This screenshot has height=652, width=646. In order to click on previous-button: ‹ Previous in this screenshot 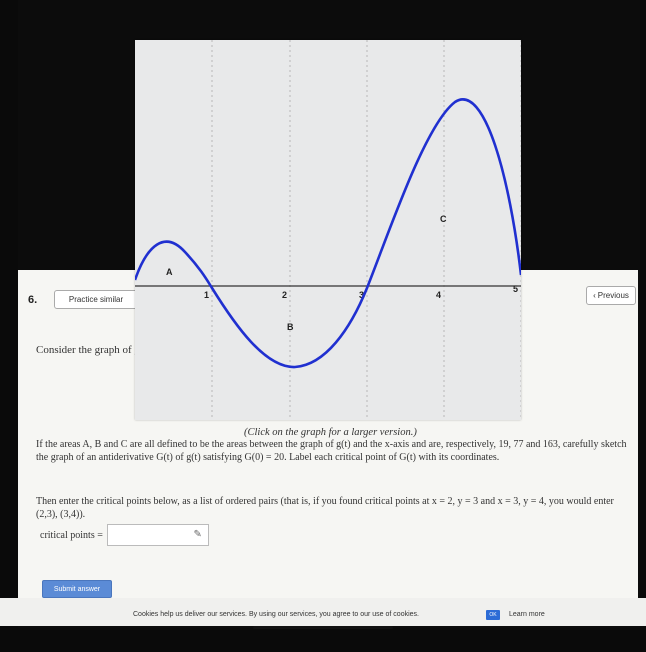, I will do `click(611, 295)`.